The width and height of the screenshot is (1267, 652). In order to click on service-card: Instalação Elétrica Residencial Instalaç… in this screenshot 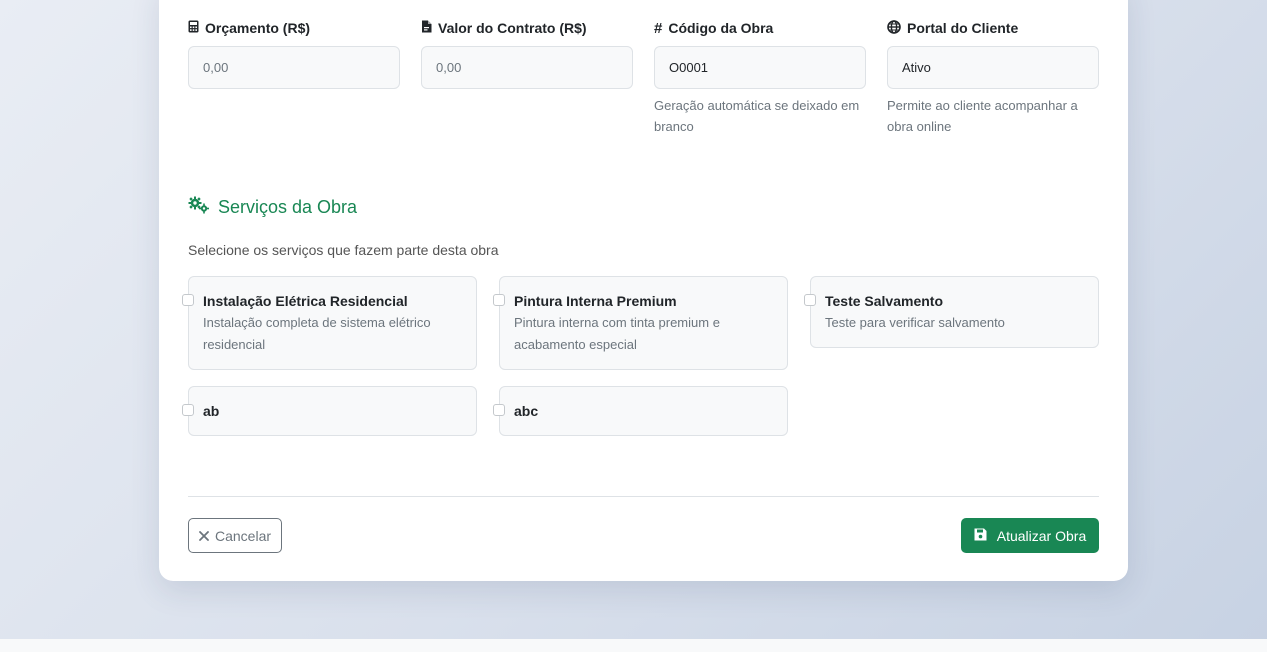, I will do `click(329, 323)`.